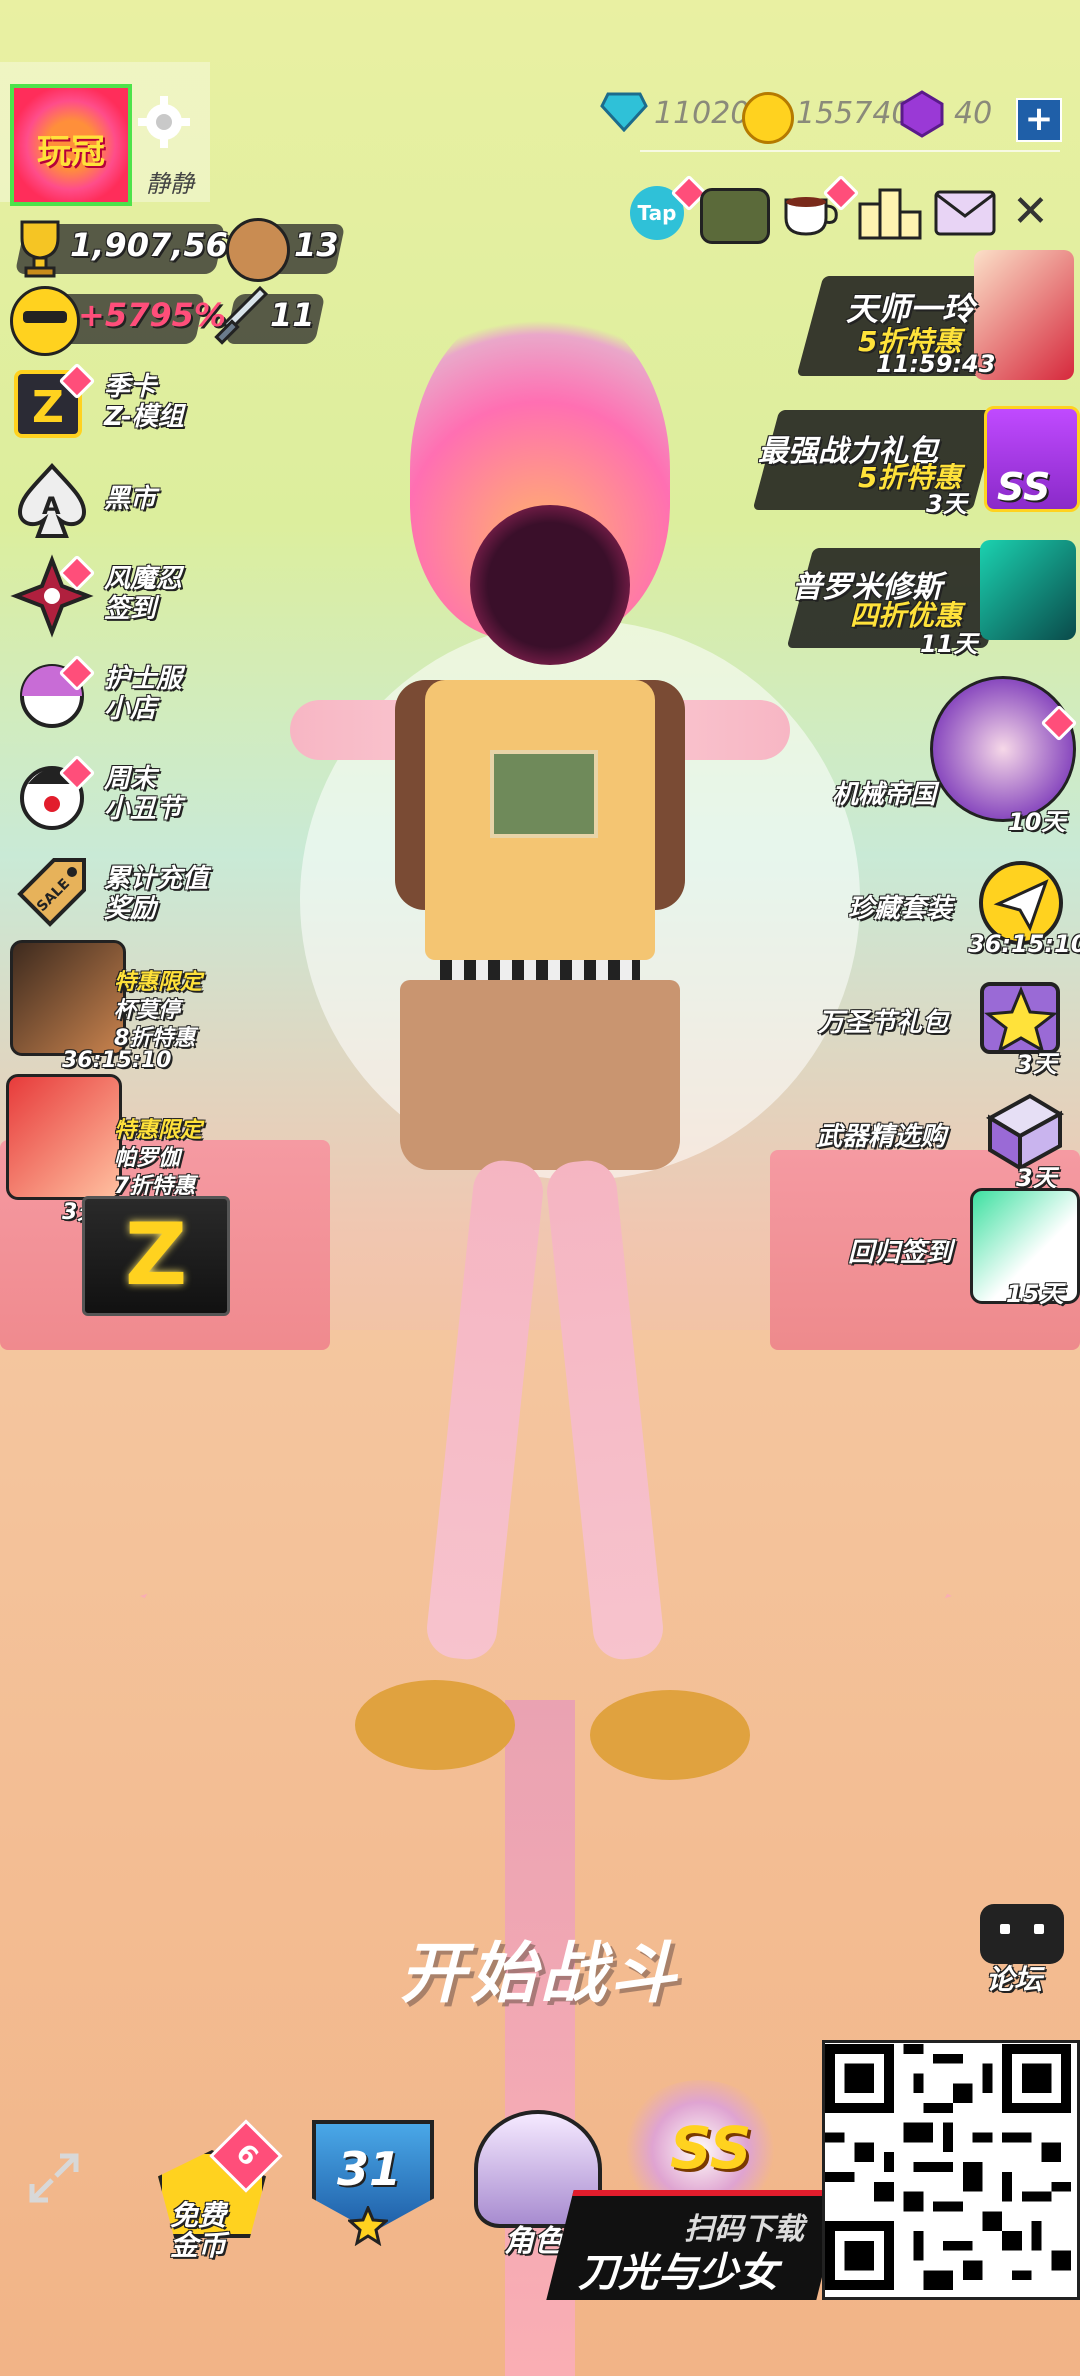 The width and height of the screenshot is (1080, 2376). I want to click on menu-label-clown-festival: 周末 小丑节, so click(143, 794).